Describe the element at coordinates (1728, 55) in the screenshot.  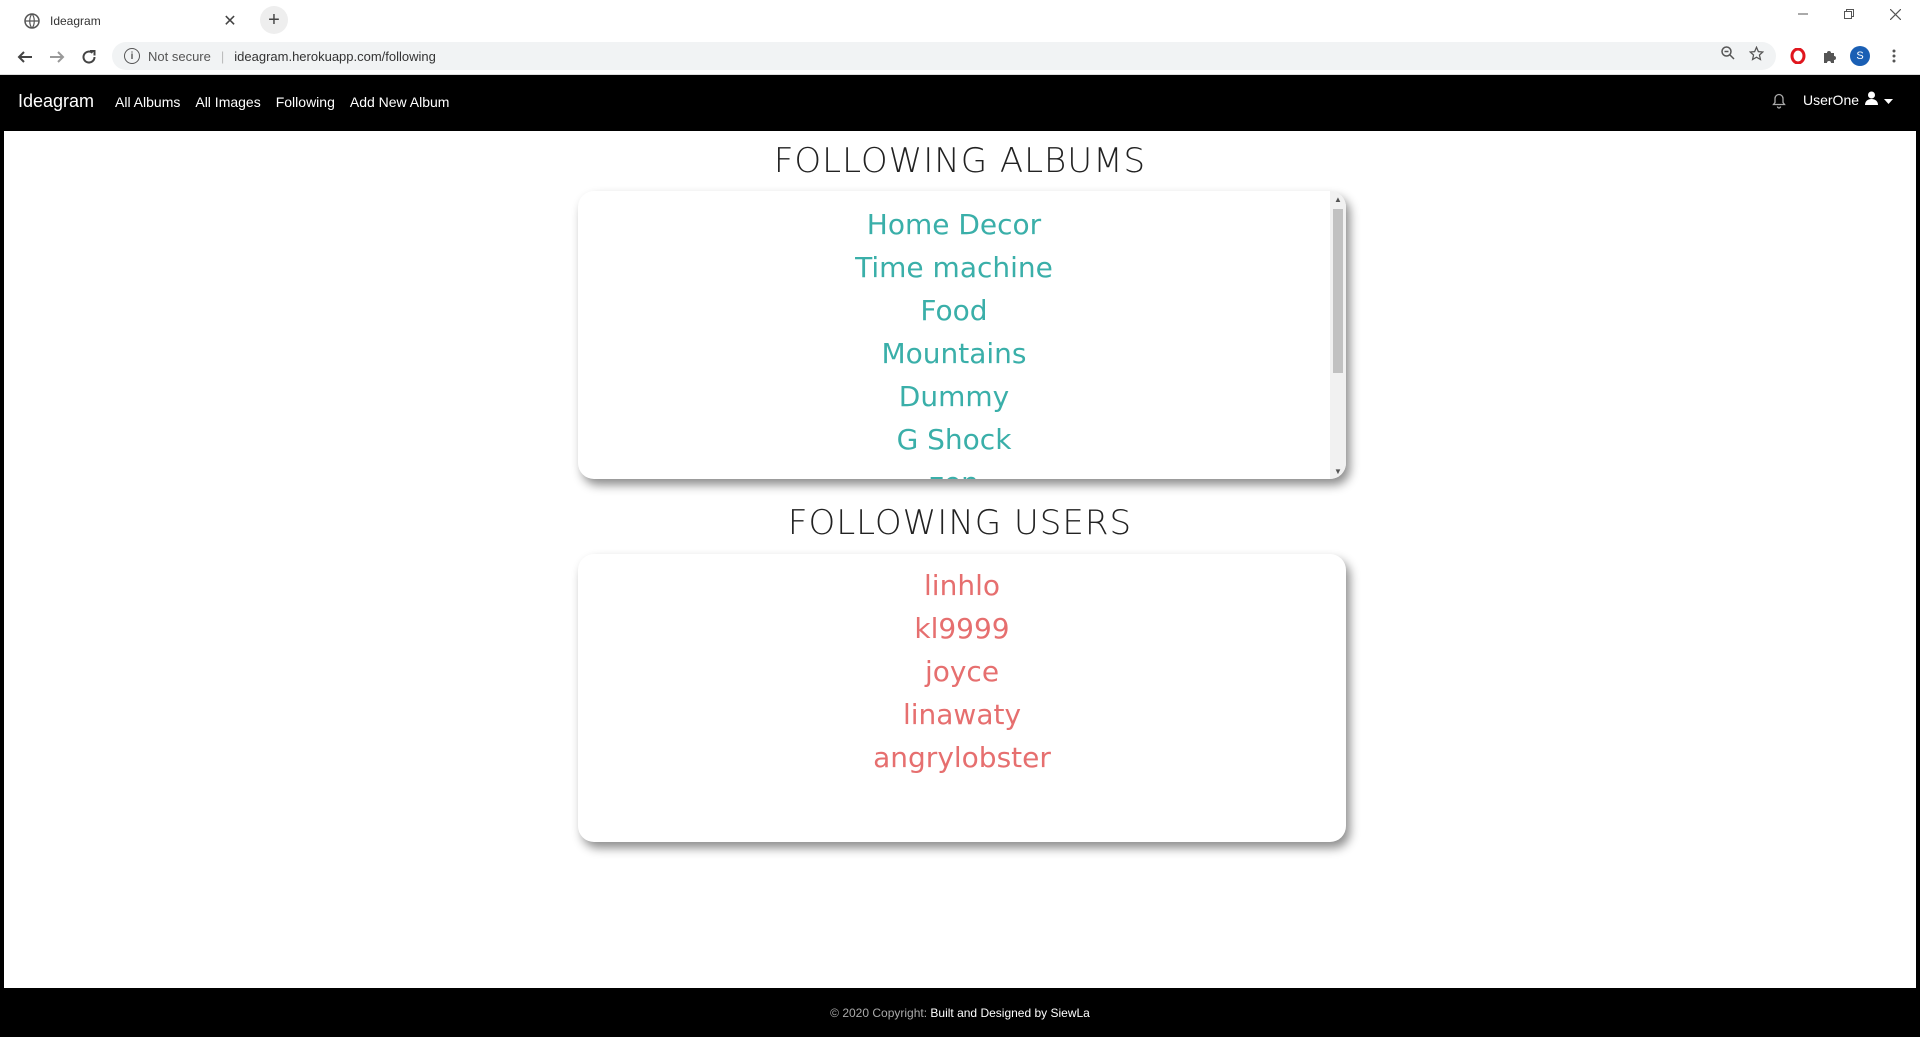
I see `zoom-icon` at that location.